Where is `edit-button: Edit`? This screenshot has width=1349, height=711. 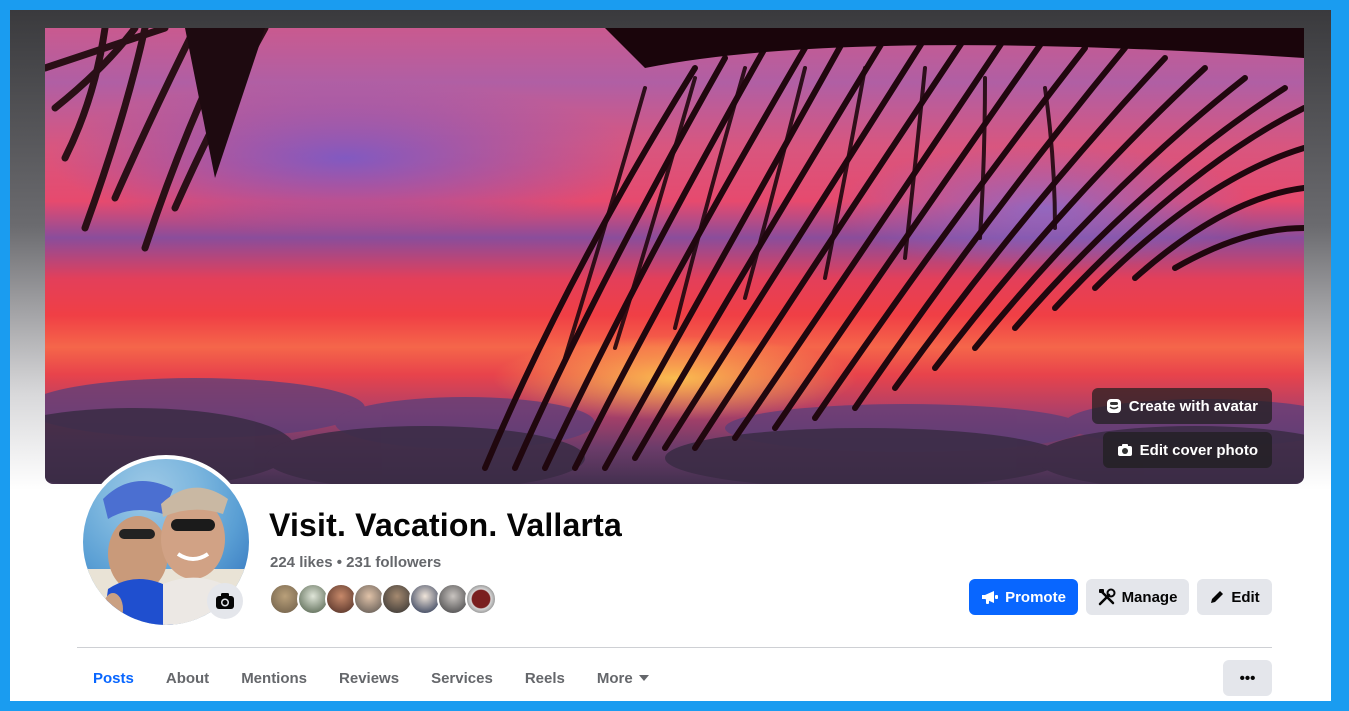 edit-button: Edit is located at coordinates (1234, 597).